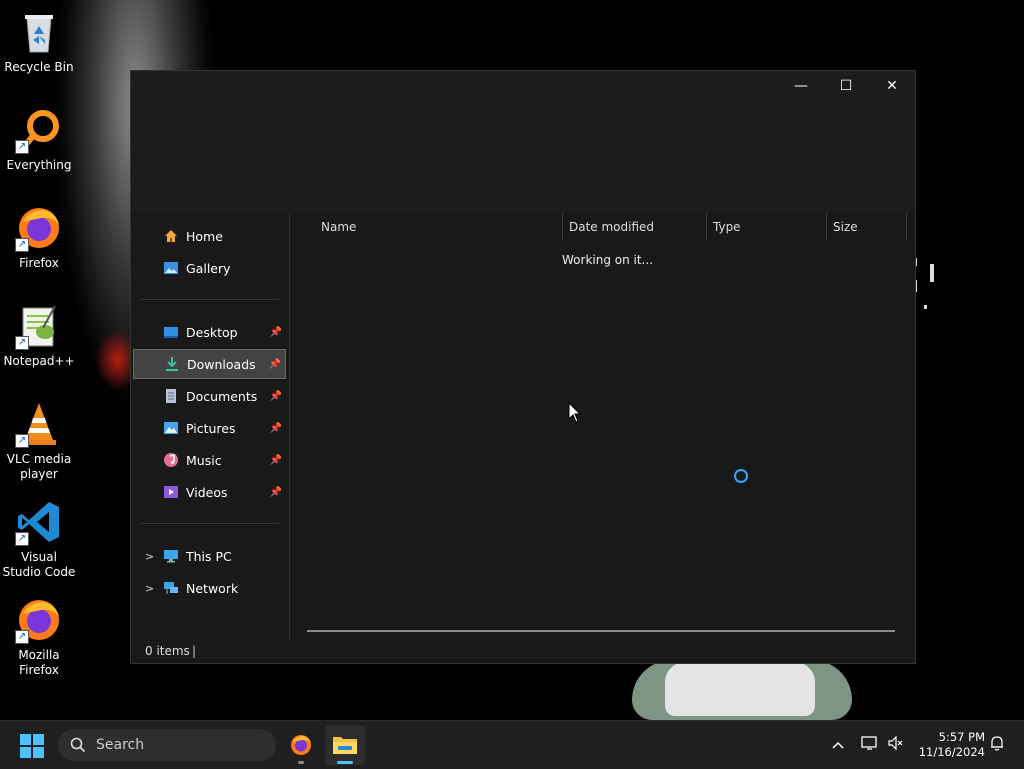 The height and width of the screenshot is (769, 1024). I want to click on folder-icon, so click(345, 745).